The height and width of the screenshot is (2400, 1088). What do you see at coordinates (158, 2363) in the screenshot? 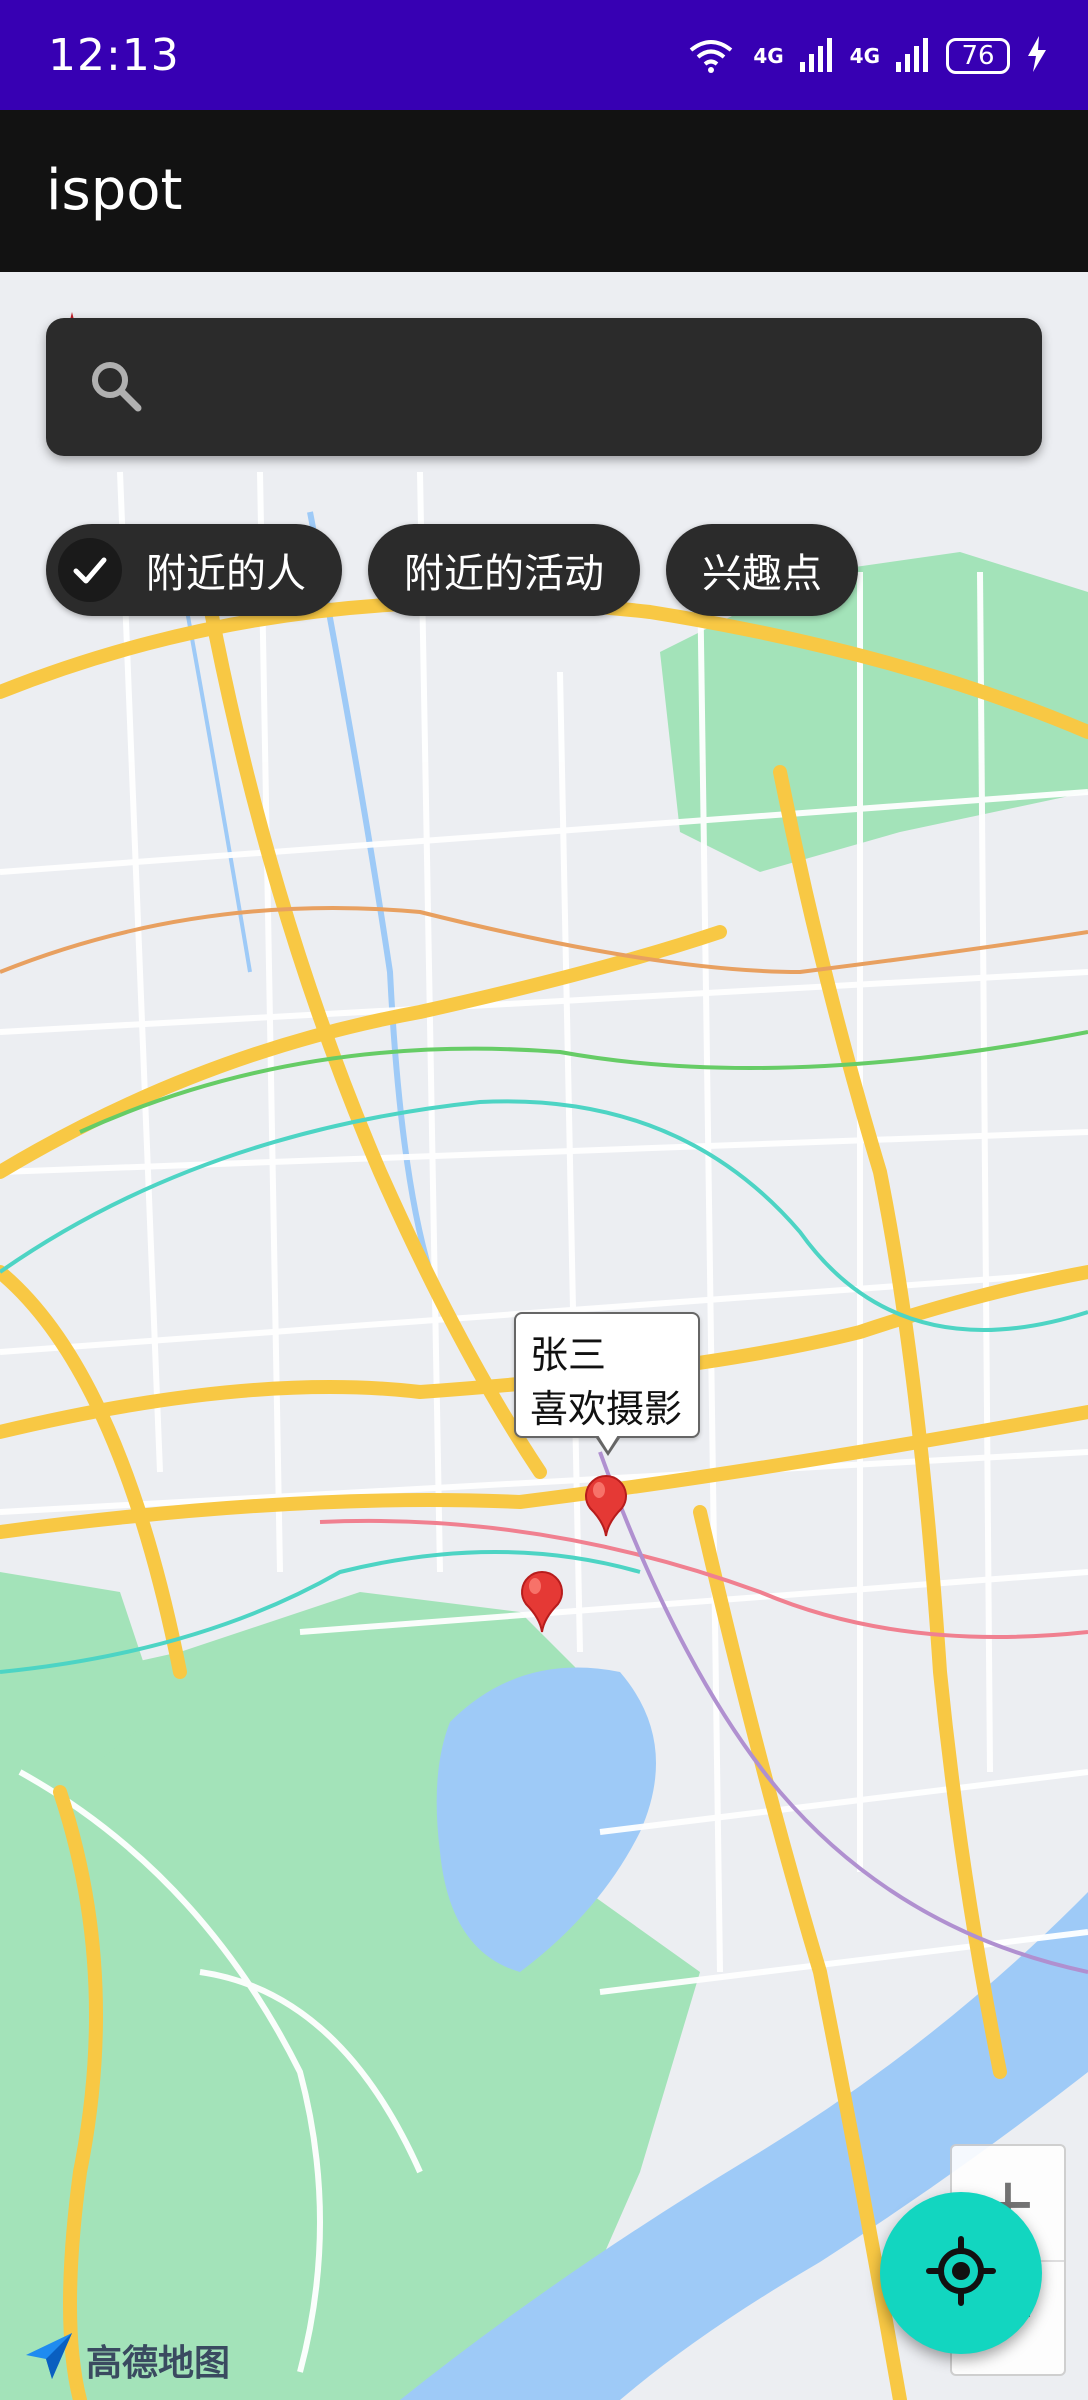
I see `amap-logo-text: 高德地图` at bounding box center [158, 2363].